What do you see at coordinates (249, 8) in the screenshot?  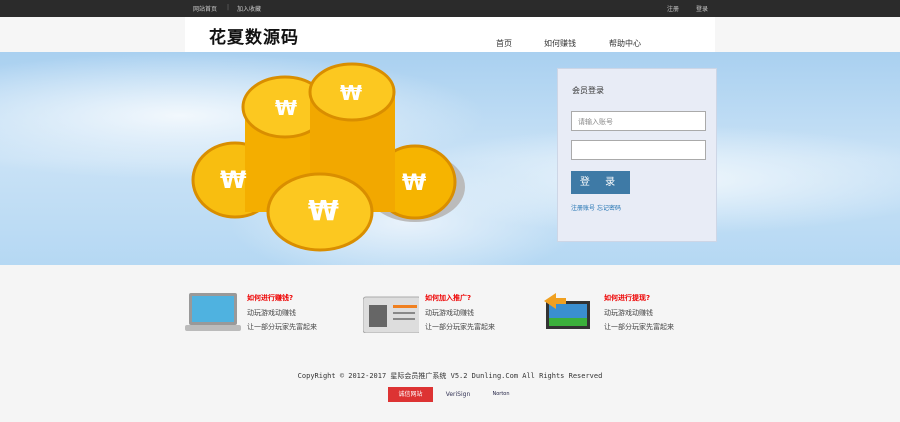 I see `favorite-link: 加入收藏` at bounding box center [249, 8].